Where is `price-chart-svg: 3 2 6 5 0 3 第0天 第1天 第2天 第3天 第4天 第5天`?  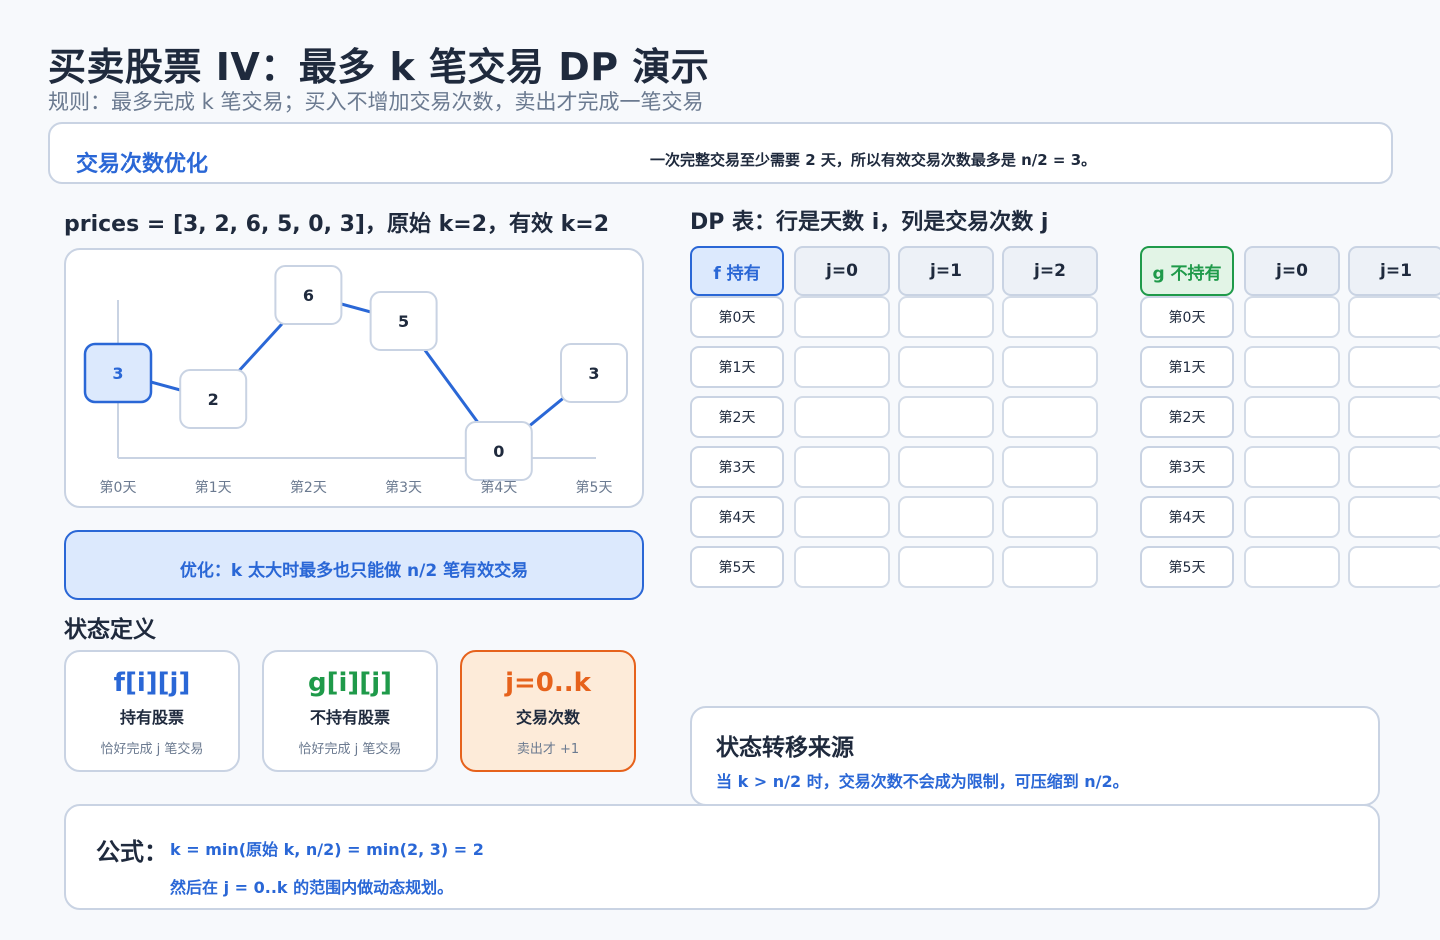
price-chart-svg: 3 2 6 5 0 3 第0天 第1天 第2天 第3天 第4天 第5天 is located at coordinates (355, 380).